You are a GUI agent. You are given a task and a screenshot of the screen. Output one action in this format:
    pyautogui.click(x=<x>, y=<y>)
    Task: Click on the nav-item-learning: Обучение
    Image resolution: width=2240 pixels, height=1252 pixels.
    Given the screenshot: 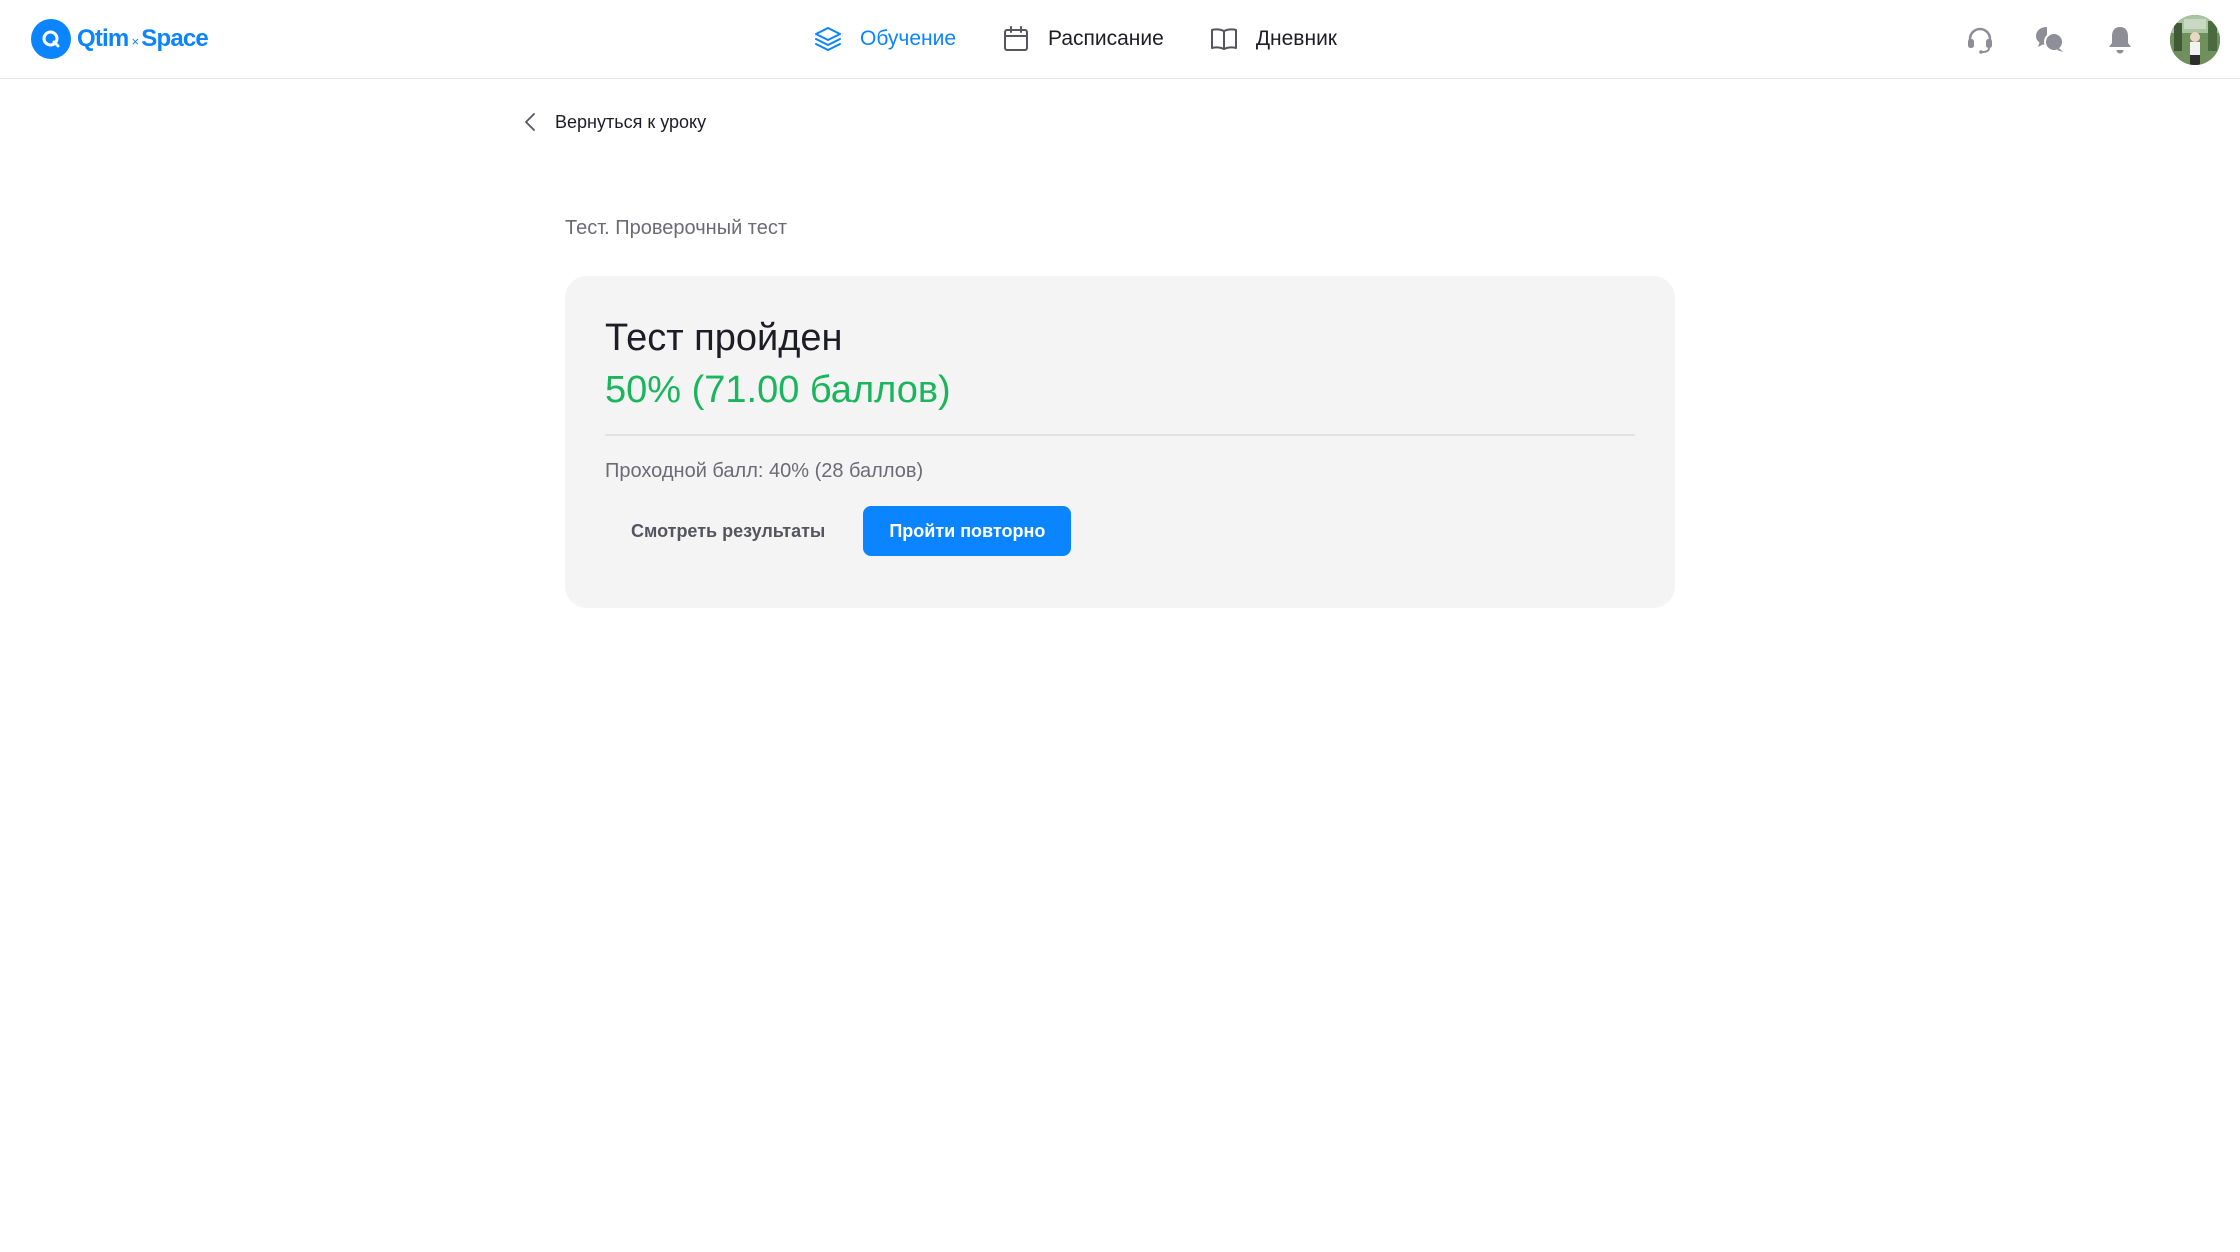 What is the action you would take?
    pyautogui.click(x=884, y=39)
    